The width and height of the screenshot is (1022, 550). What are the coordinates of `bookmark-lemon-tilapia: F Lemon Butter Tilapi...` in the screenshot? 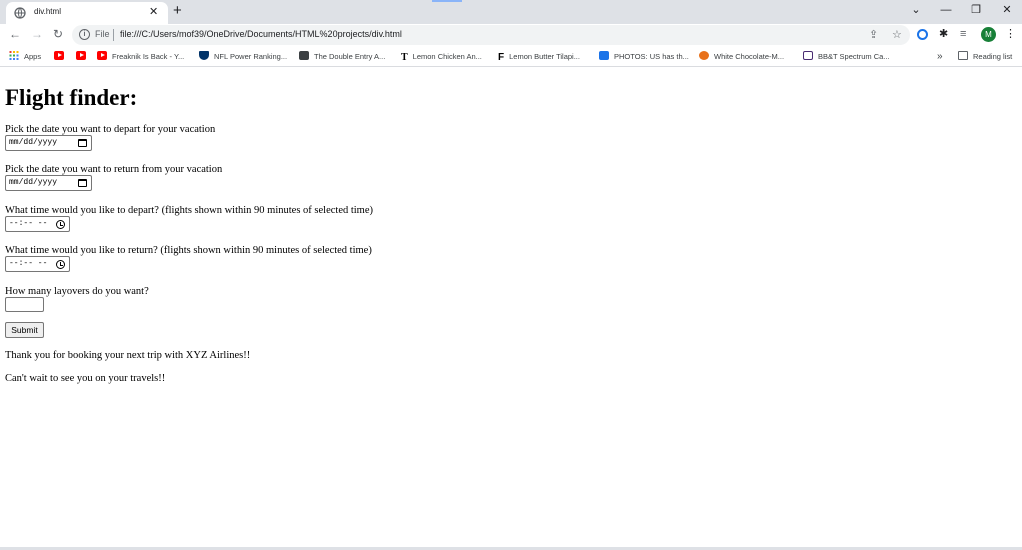 It's located at (539, 56).